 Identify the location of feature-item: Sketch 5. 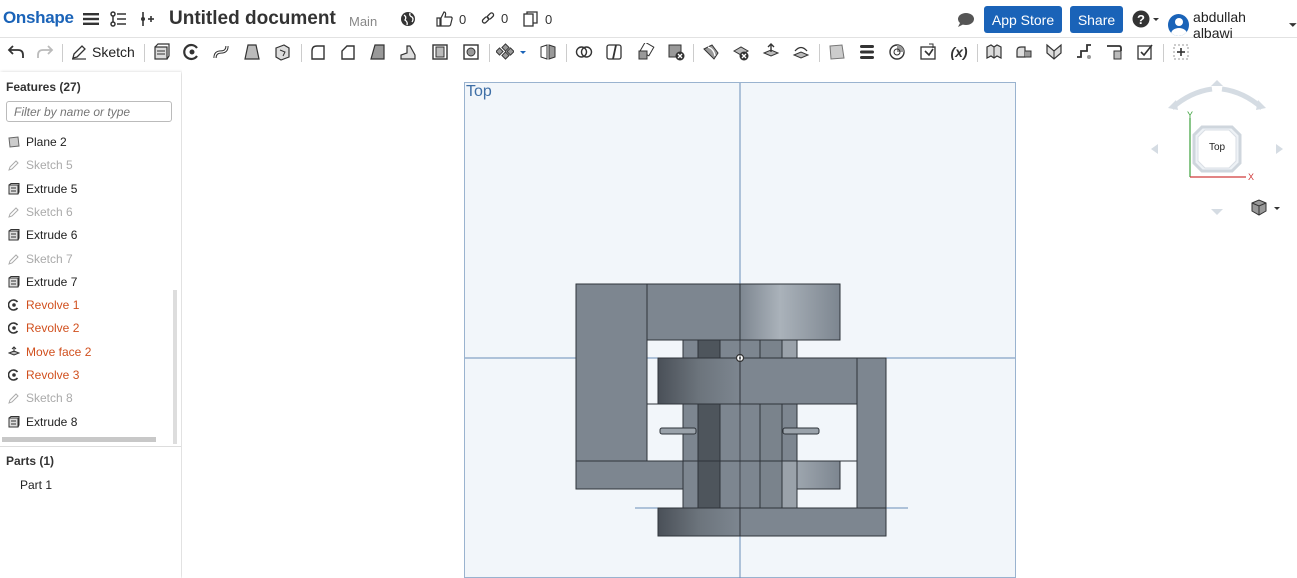
(40, 165).